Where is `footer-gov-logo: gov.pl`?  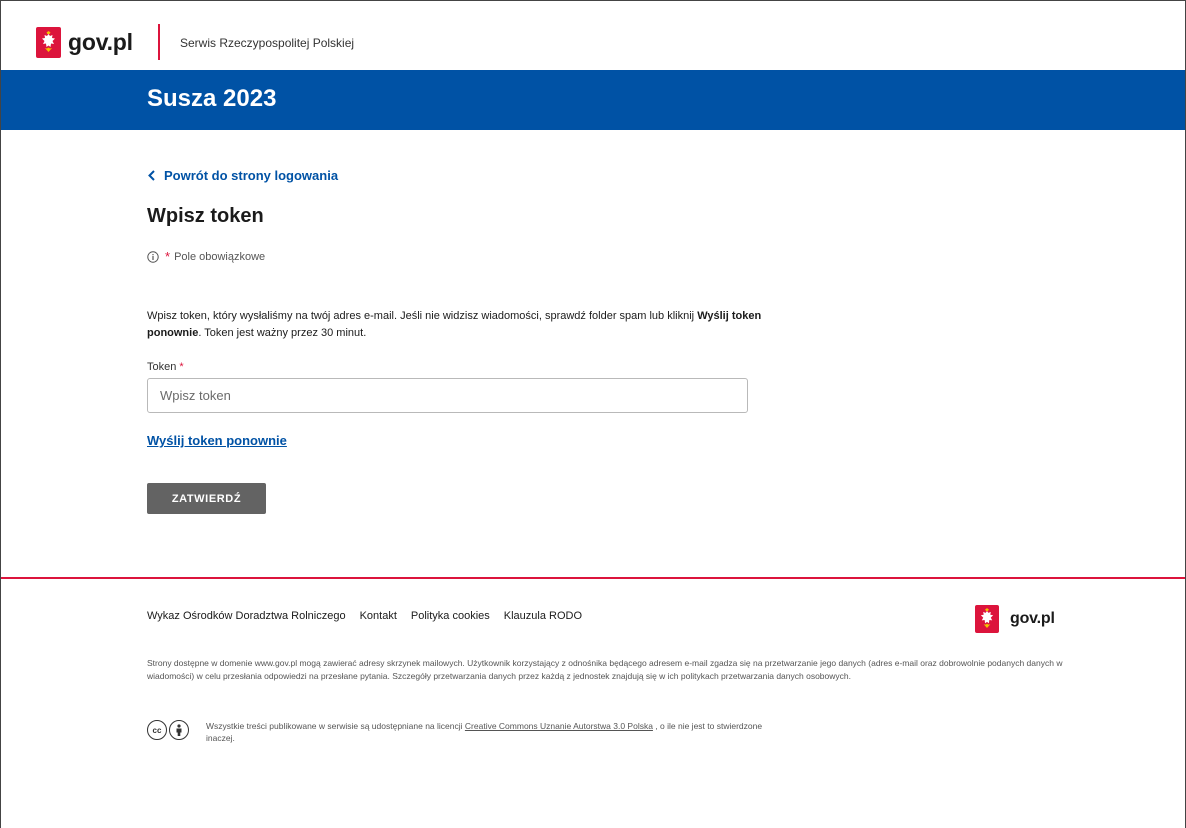 footer-gov-logo: gov.pl is located at coordinates (1015, 619).